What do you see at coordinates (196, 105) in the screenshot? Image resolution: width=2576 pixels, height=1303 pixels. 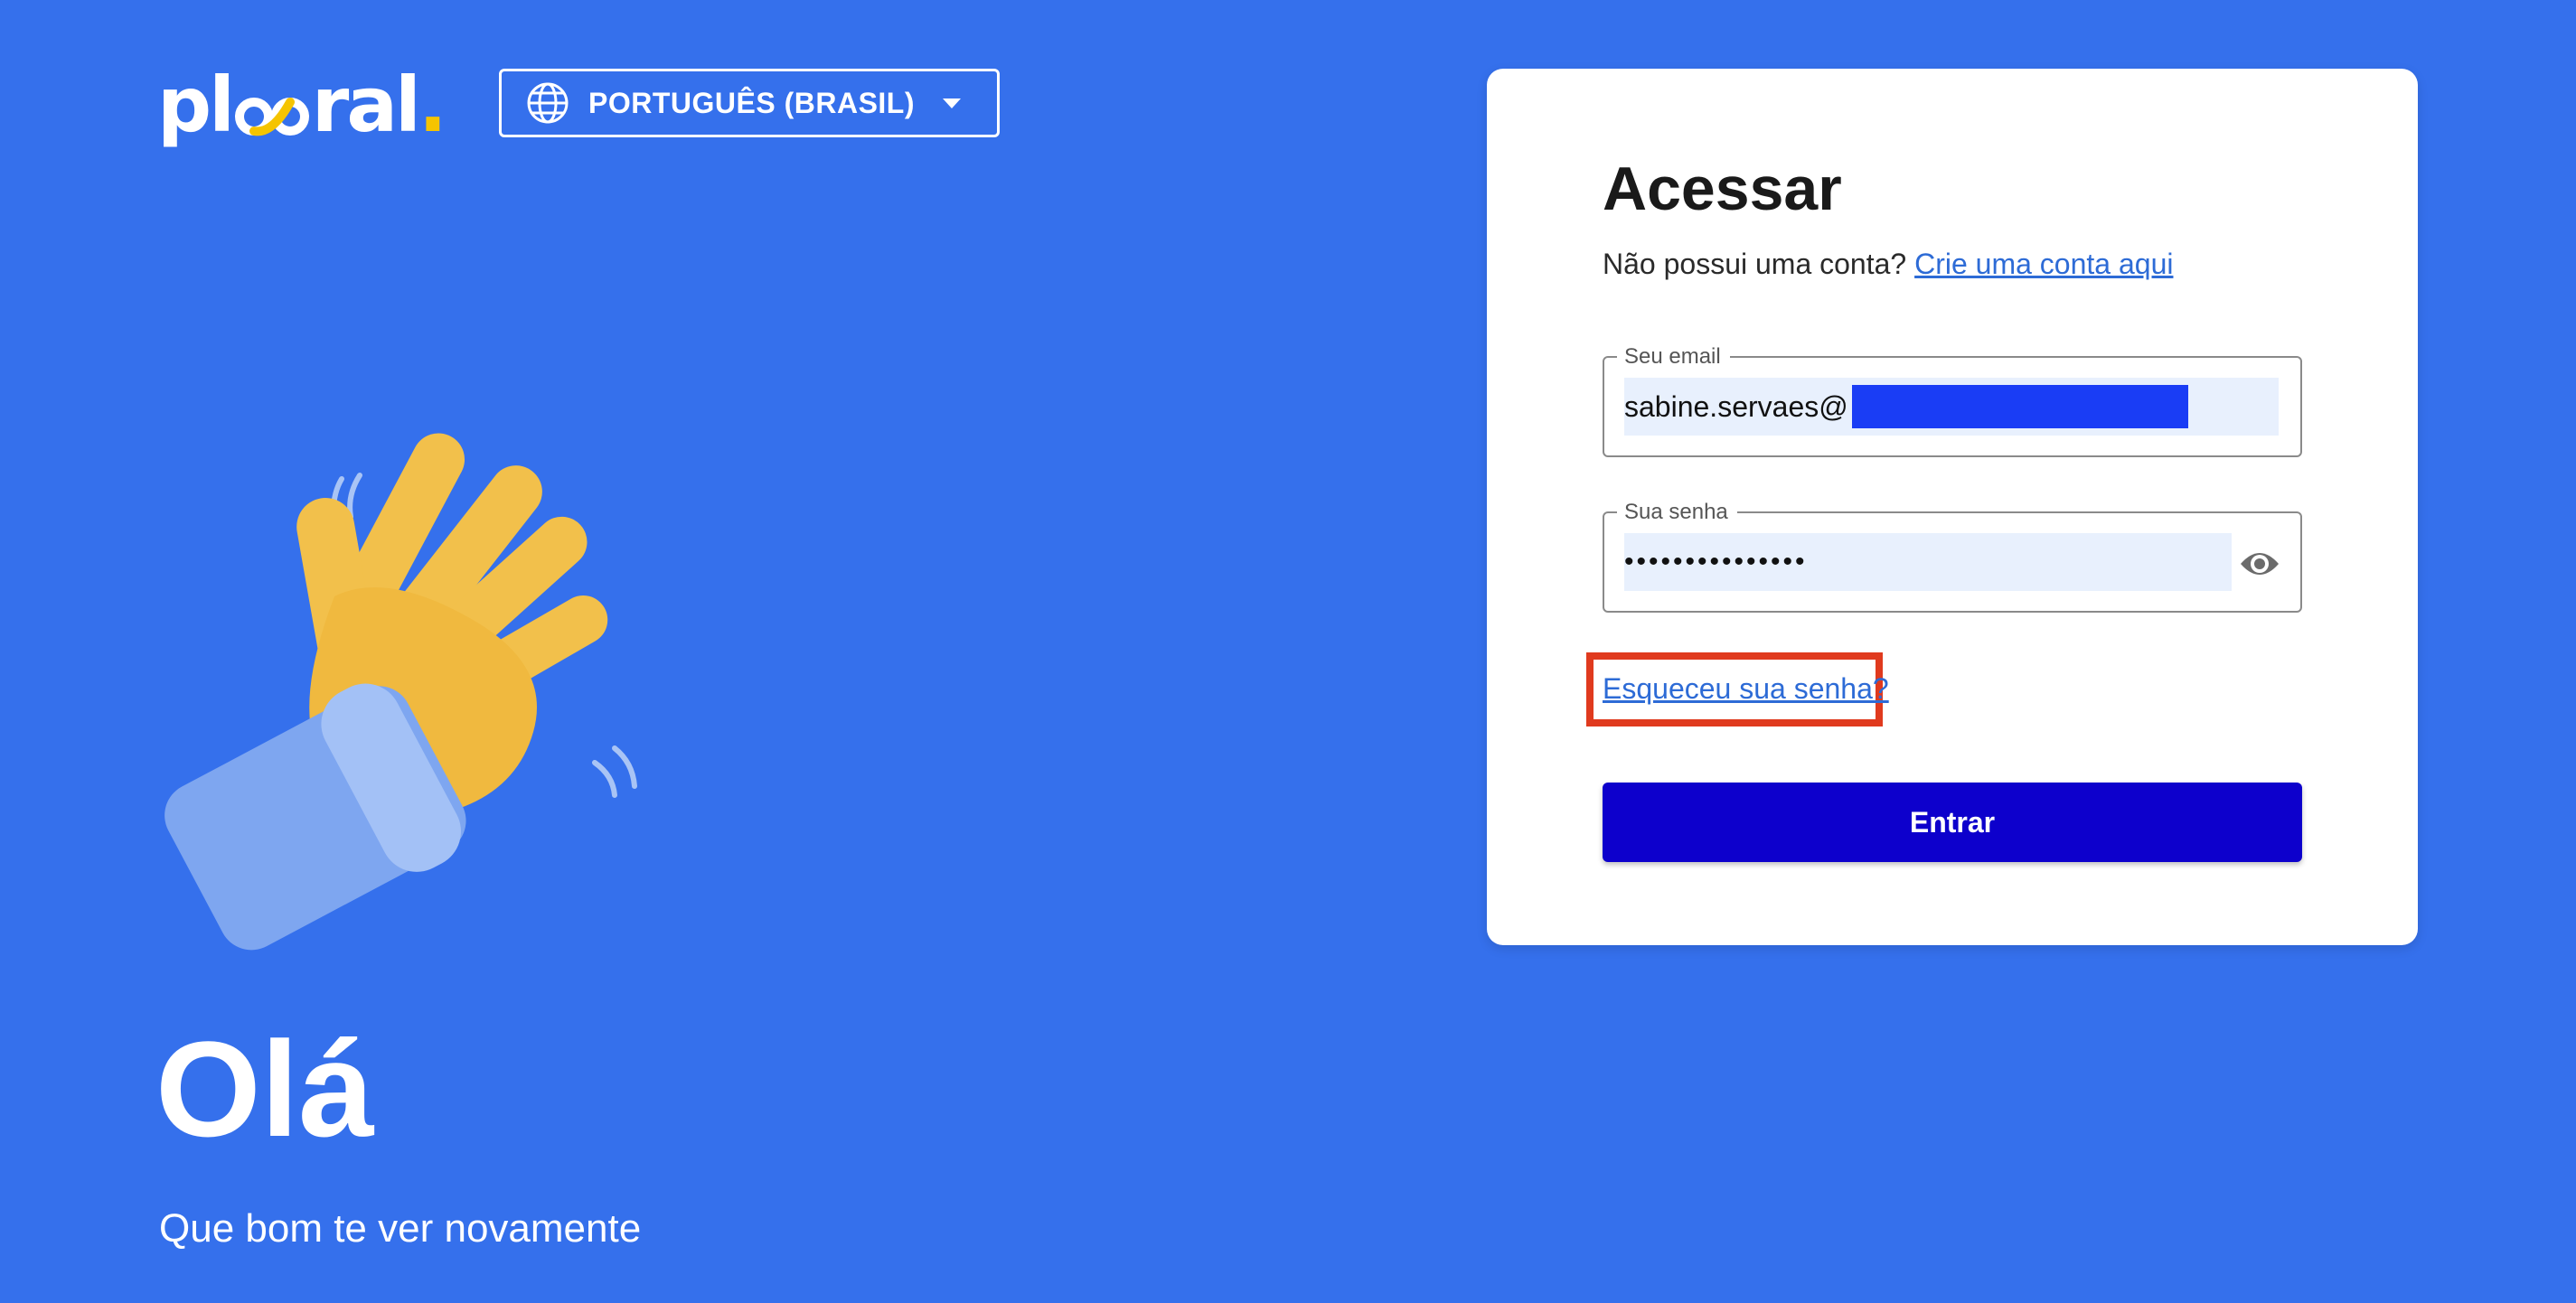 I see `logo-text-left: pl` at bounding box center [196, 105].